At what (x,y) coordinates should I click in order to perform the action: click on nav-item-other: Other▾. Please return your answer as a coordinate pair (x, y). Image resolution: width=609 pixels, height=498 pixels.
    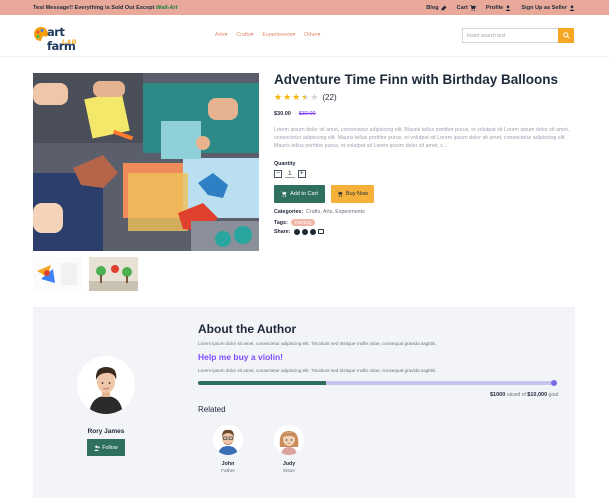
    Looking at the image, I should click on (312, 35).